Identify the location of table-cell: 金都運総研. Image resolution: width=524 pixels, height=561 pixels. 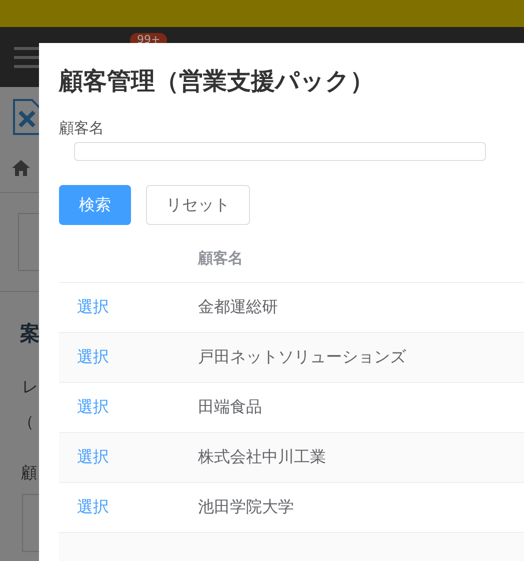
(238, 307).